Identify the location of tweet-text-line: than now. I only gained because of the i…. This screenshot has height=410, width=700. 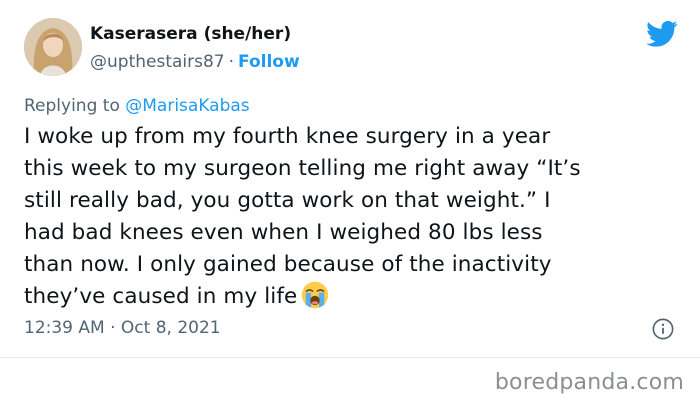
(288, 264).